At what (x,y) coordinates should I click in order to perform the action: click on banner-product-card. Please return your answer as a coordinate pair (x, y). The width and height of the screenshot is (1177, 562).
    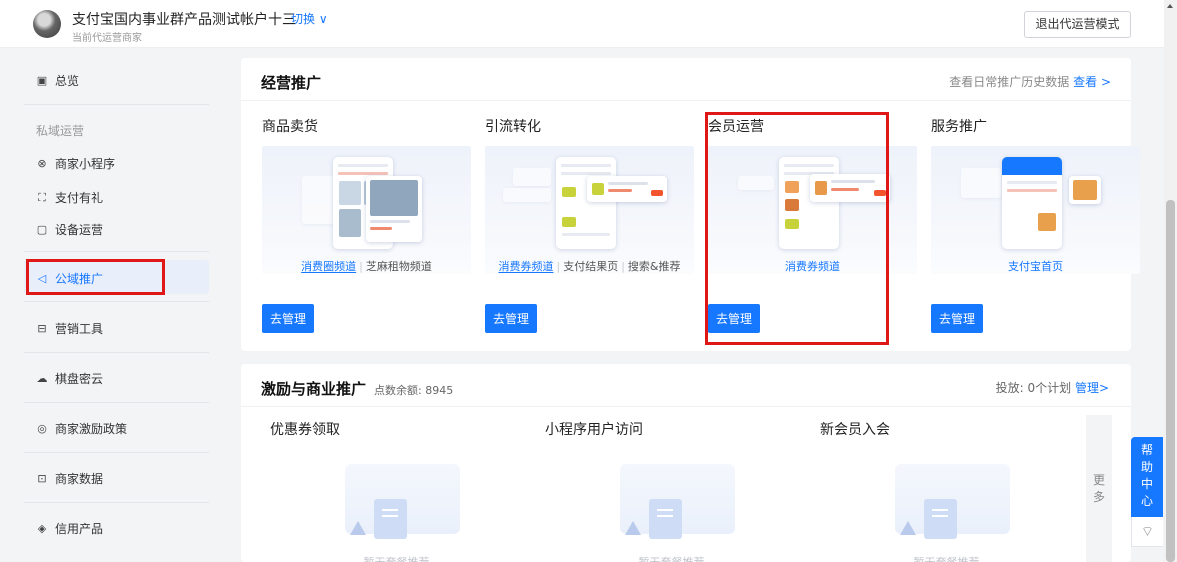
    Looking at the image, I should click on (394, 209).